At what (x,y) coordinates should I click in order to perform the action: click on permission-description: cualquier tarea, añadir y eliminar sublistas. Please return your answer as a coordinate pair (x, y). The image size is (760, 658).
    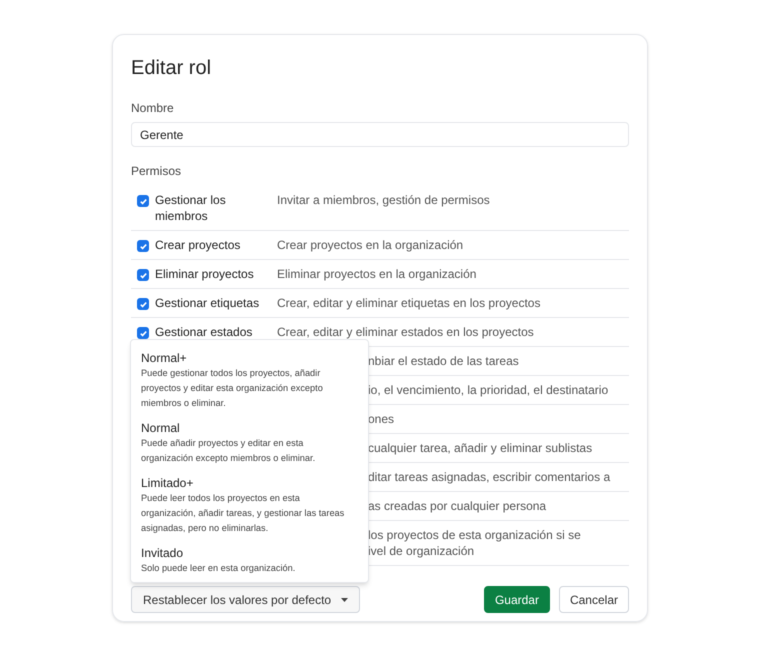
    Looking at the image, I should click on (480, 448).